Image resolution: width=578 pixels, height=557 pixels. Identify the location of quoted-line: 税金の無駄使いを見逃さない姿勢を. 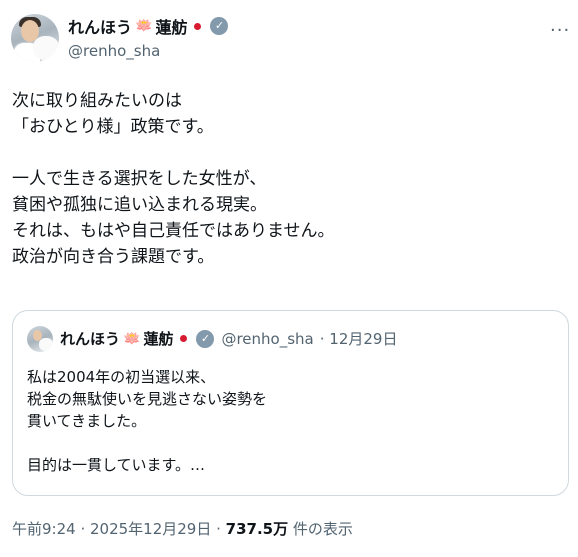
(147, 399).